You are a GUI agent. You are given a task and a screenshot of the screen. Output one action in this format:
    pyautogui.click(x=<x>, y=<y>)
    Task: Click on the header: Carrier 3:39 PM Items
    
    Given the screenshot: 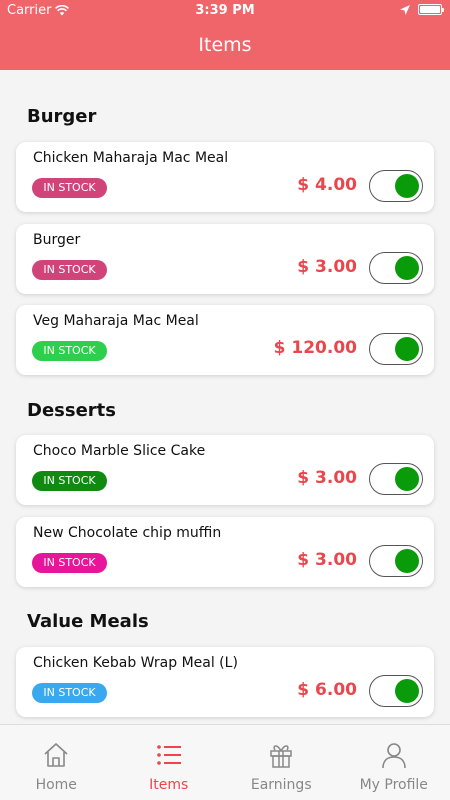 What is the action you would take?
    pyautogui.click(x=225, y=35)
    